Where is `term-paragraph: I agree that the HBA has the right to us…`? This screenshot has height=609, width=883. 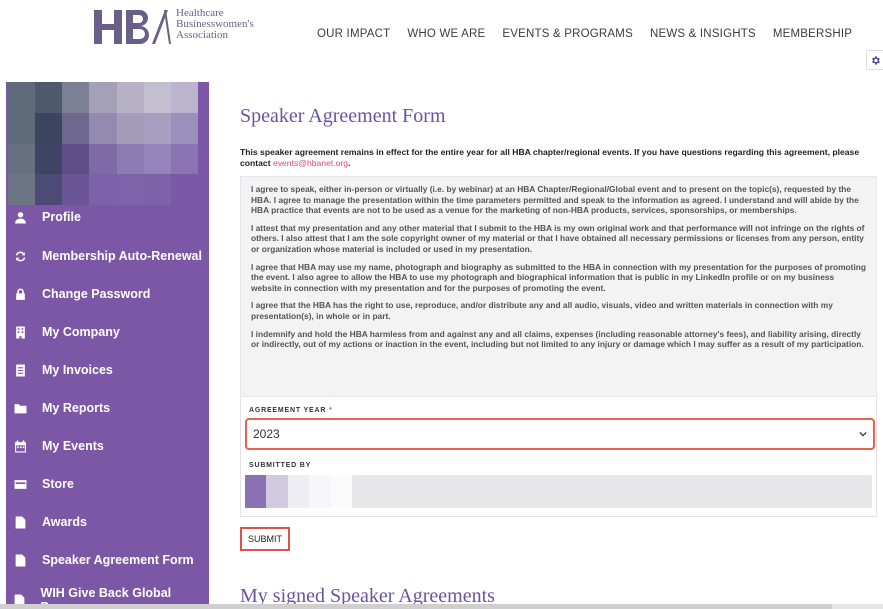
term-paragraph: I agree that the HBA has the right to us… is located at coordinates (542, 310).